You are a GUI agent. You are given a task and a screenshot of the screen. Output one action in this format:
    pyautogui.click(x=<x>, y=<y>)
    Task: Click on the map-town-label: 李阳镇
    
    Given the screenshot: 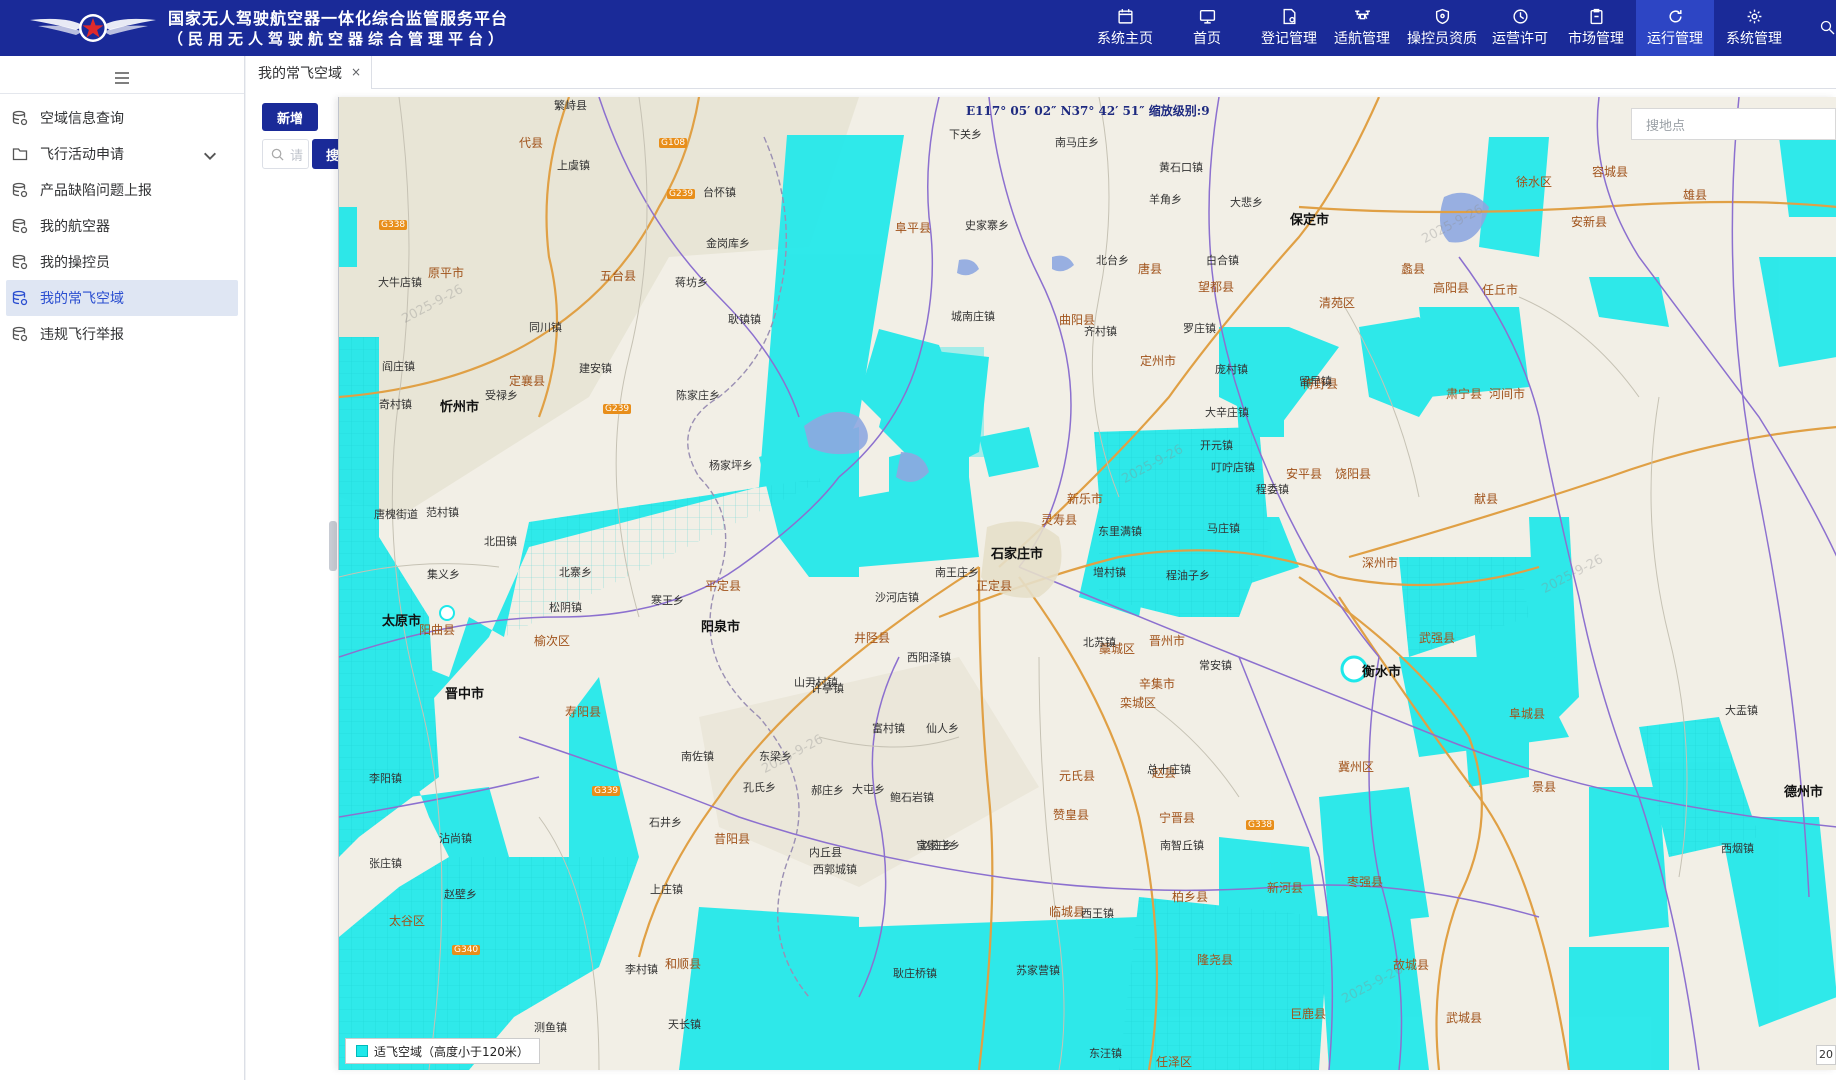 What is the action you would take?
    pyautogui.click(x=385, y=778)
    